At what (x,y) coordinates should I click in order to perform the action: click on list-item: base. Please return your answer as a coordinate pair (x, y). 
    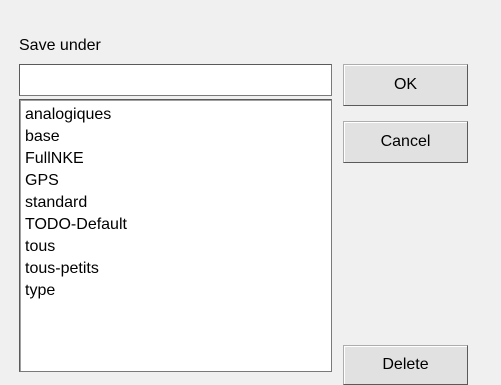
    Looking at the image, I should click on (178, 137).